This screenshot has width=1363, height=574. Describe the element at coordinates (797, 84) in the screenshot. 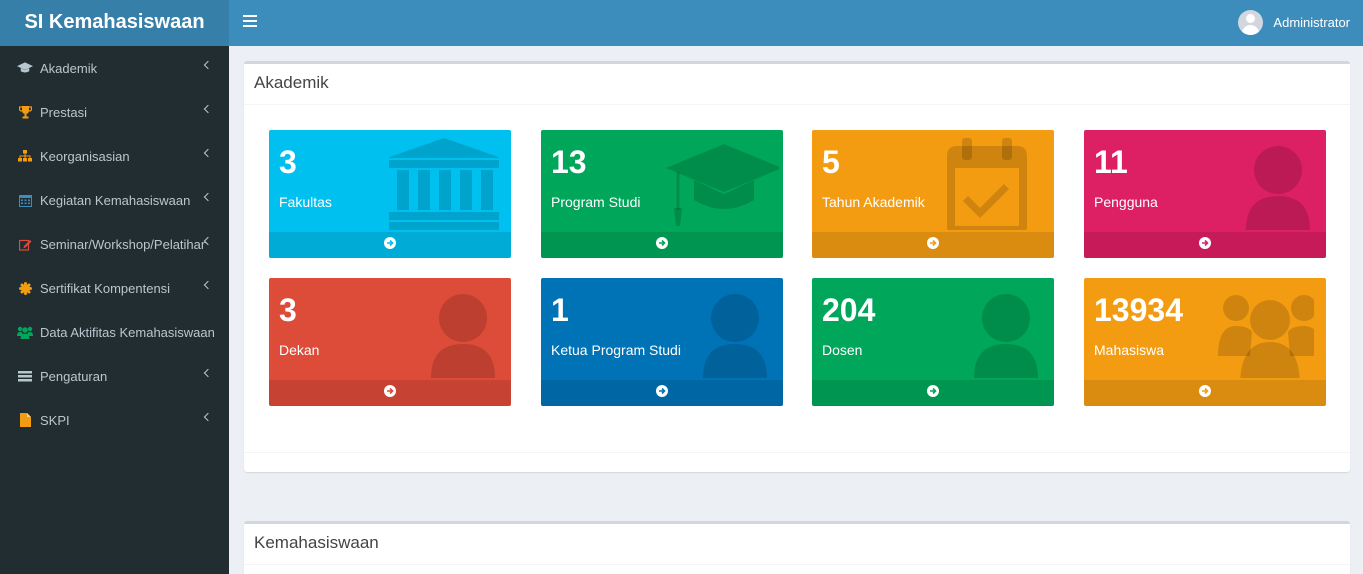

I see `box-title: Akademik` at that location.